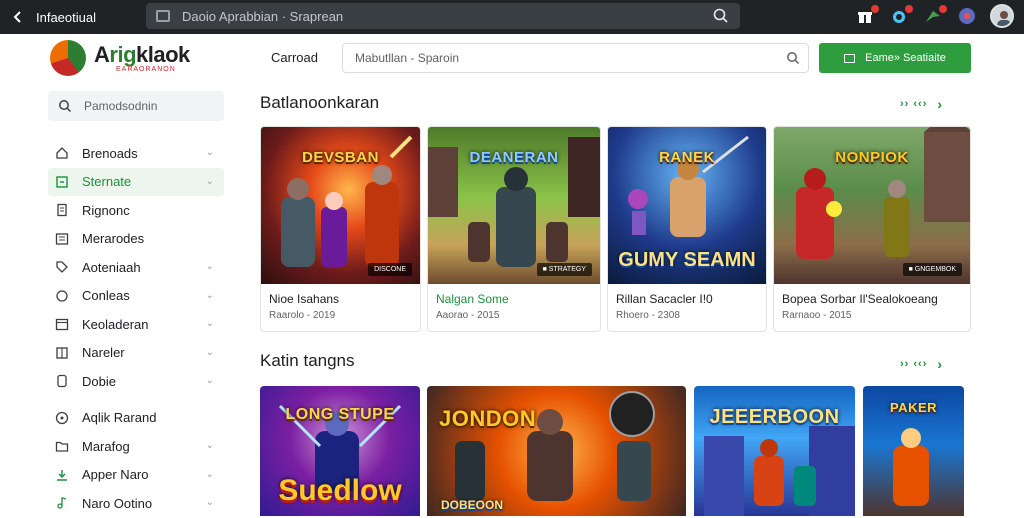 The width and height of the screenshot is (1024, 518). Describe the element at coordinates (687, 205) in the screenshot. I see `game-cover-image: RANEK GUMY SEAMN` at that location.